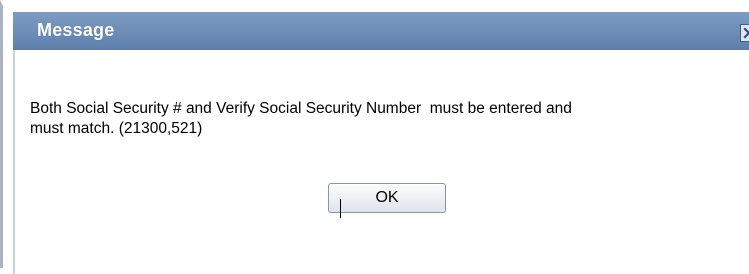  I want to click on ok-button: OK, so click(387, 198).